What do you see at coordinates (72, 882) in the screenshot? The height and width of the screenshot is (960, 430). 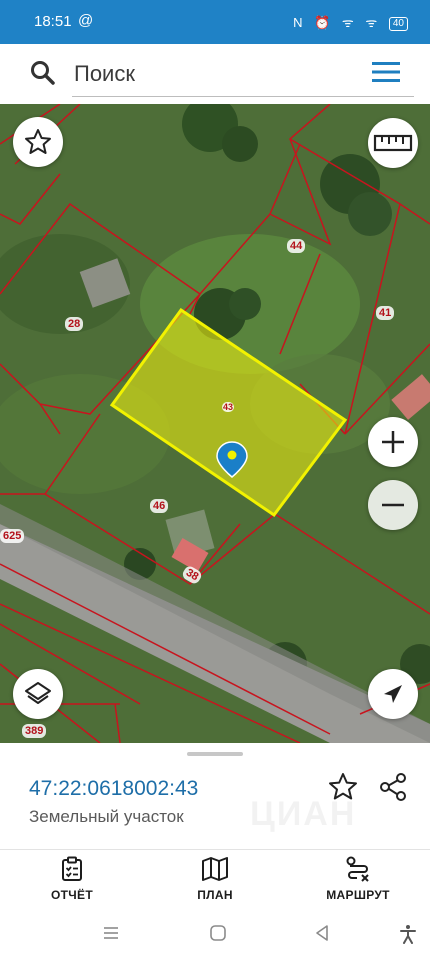 I see `nav-report-button: ОТЧЁТ` at bounding box center [72, 882].